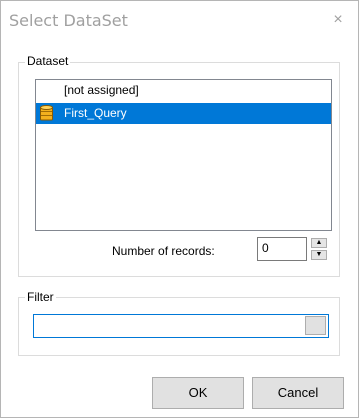 This screenshot has height=418, width=359. Describe the element at coordinates (198, 393) in the screenshot. I see `ok-button: OK` at that location.